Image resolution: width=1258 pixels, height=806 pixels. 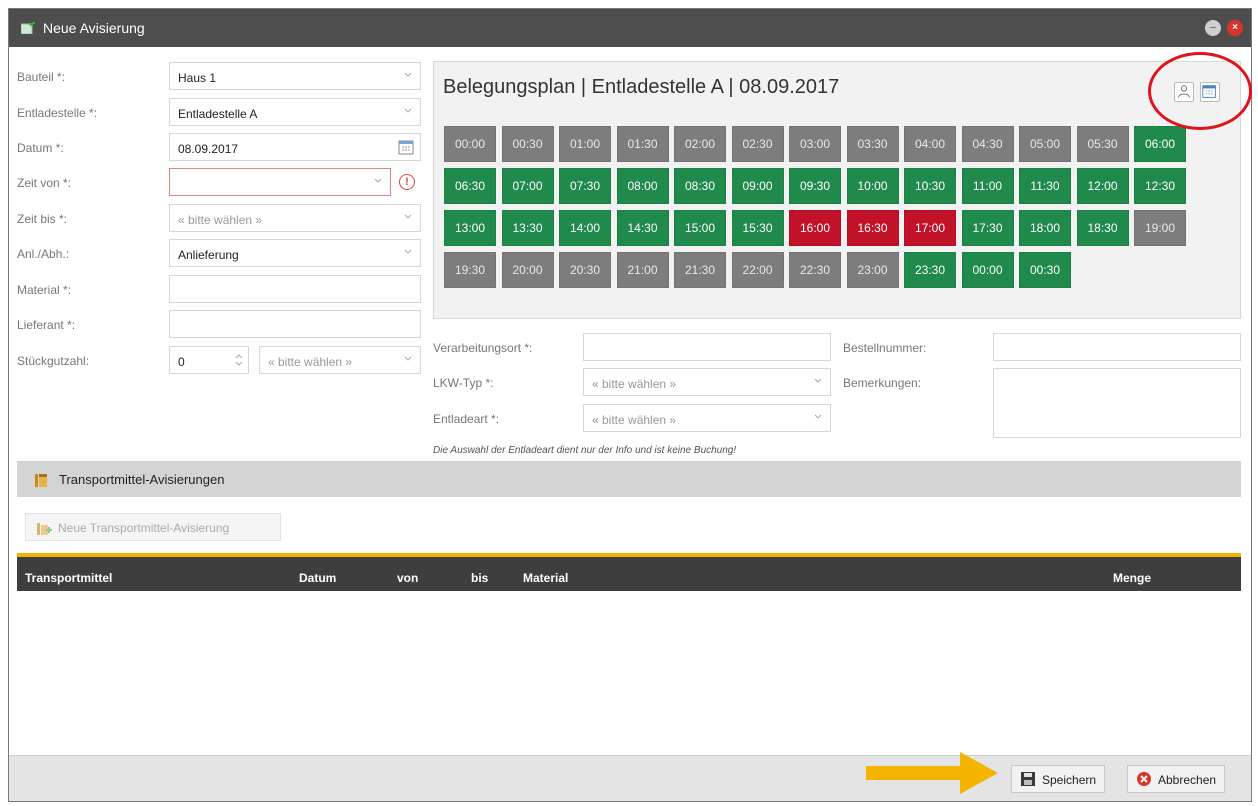 I want to click on stueckgut-unit-placeholder: « bitte wählen », so click(x=310, y=362).